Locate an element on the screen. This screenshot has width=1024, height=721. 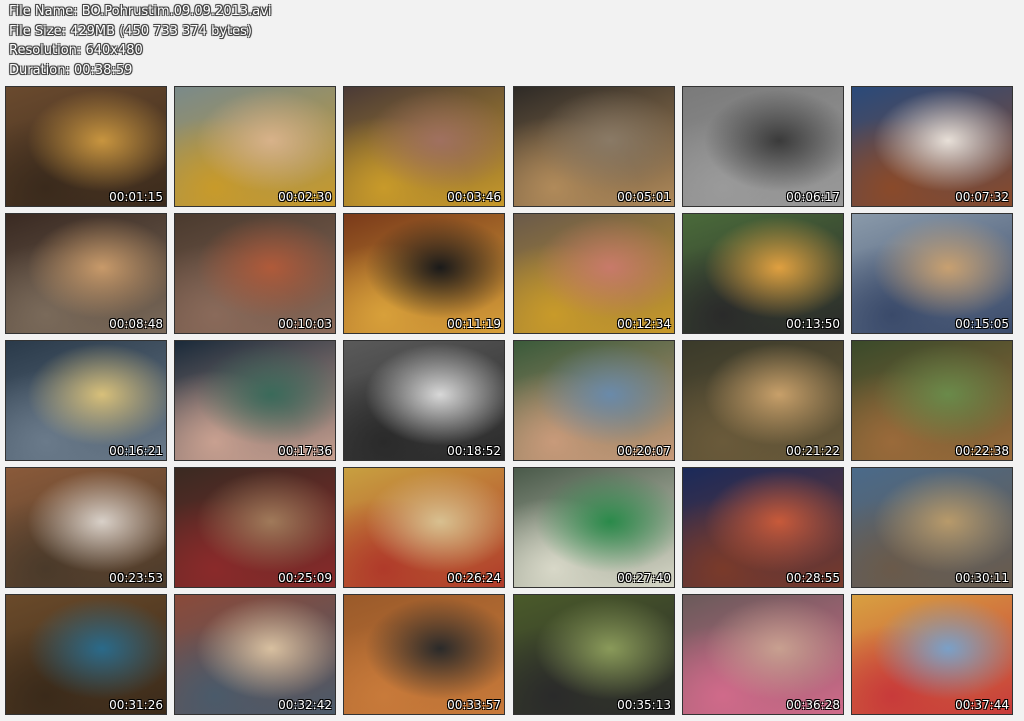
video-thumbnail: 00:16:21 is located at coordinates (86, 400).